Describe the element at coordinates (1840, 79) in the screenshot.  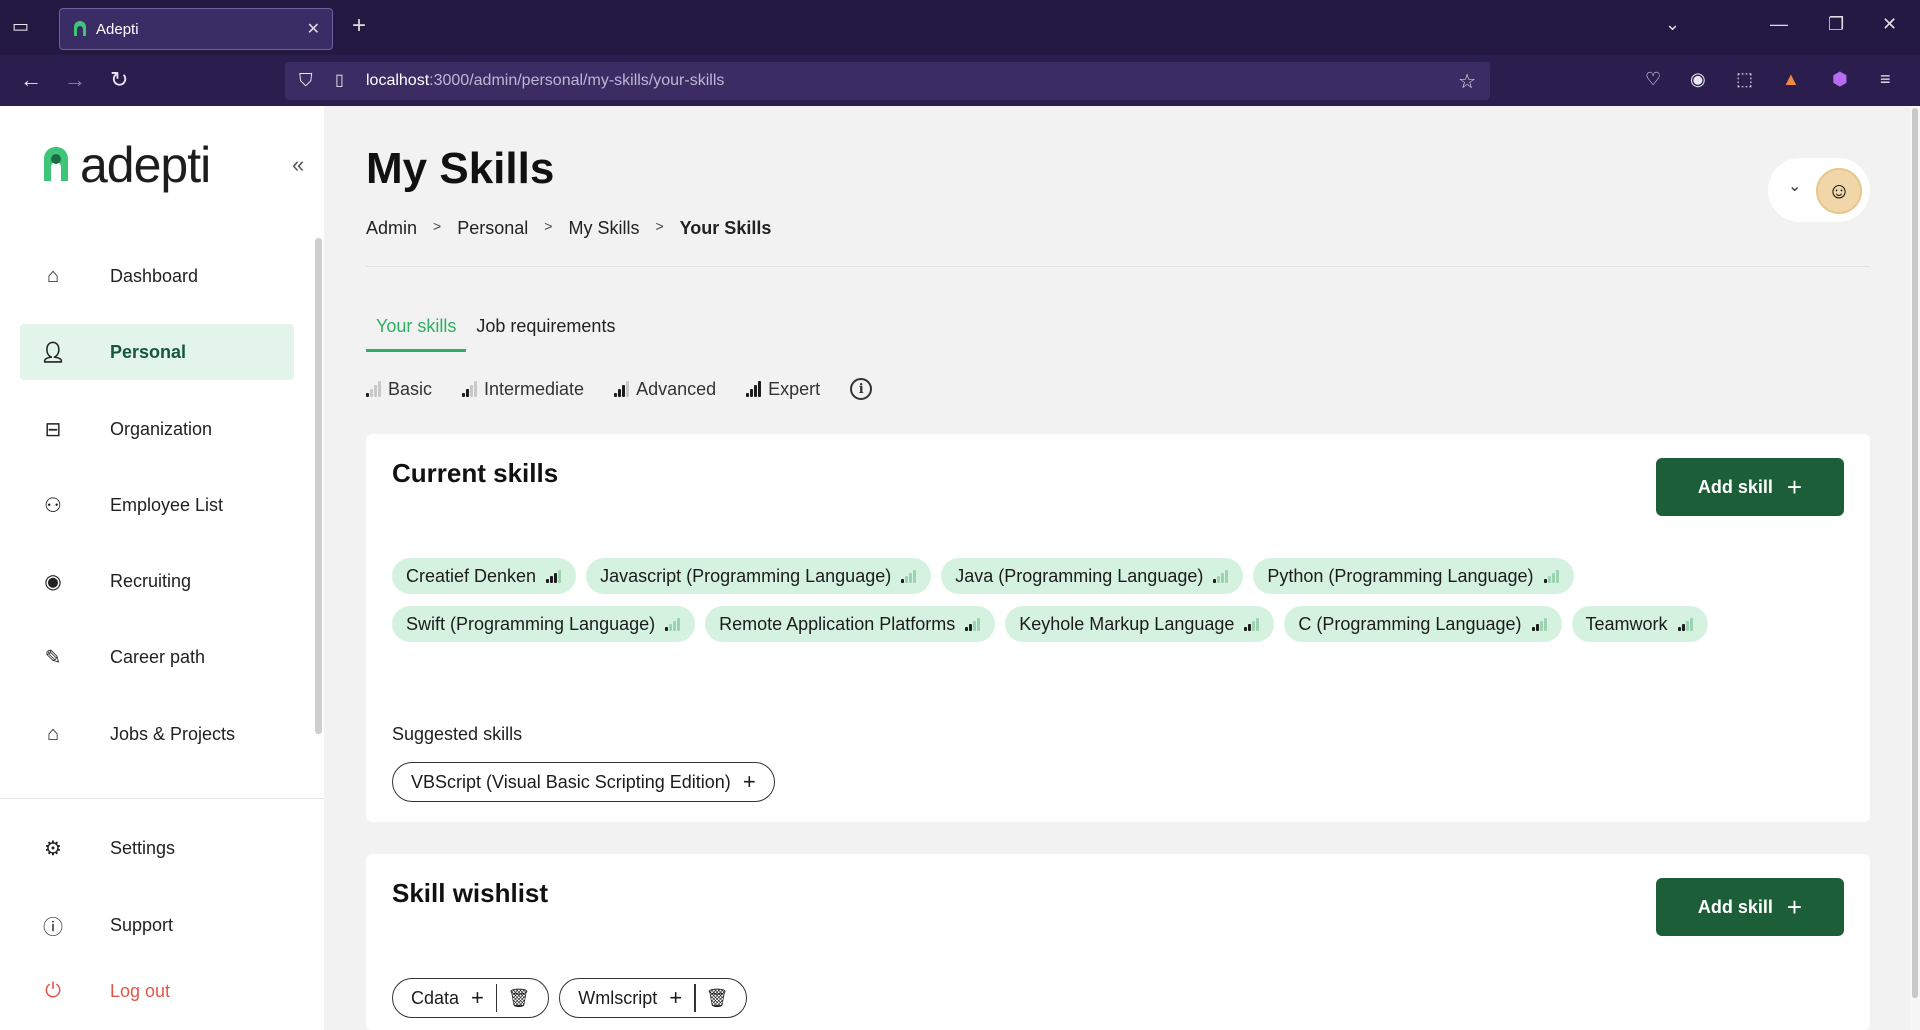
I see `extension-hex-icon: ⬢` at that location.